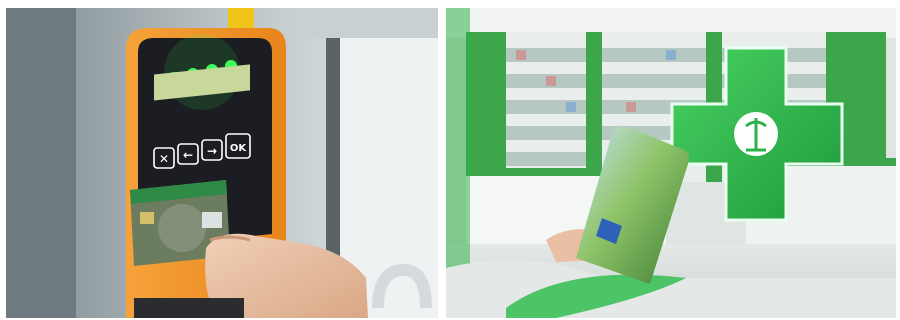 The width and height of the screenshot is (900, 320). Describe the element at coordinates (164, 159) in the screenshot. I see `cancel-button-glyph: ✕` at that location.